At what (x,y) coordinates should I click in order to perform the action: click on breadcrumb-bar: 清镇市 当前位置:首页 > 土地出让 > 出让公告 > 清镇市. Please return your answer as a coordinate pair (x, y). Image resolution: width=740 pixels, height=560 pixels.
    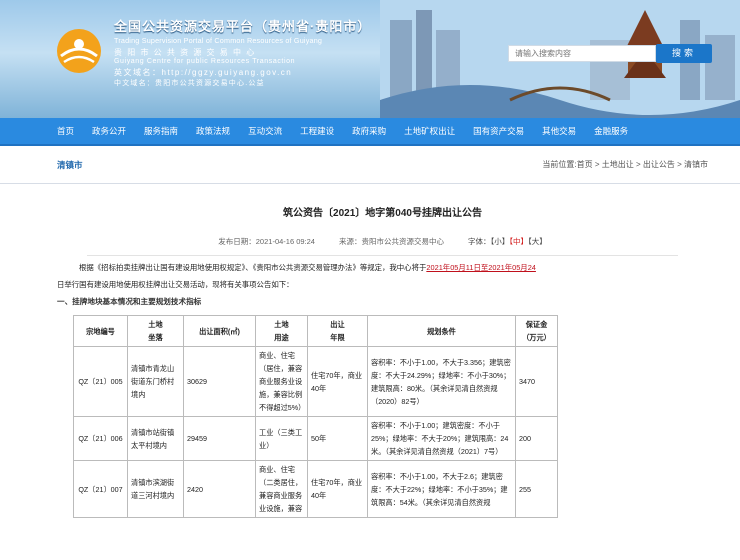
    Looking at the image, I should click on (370, 165).